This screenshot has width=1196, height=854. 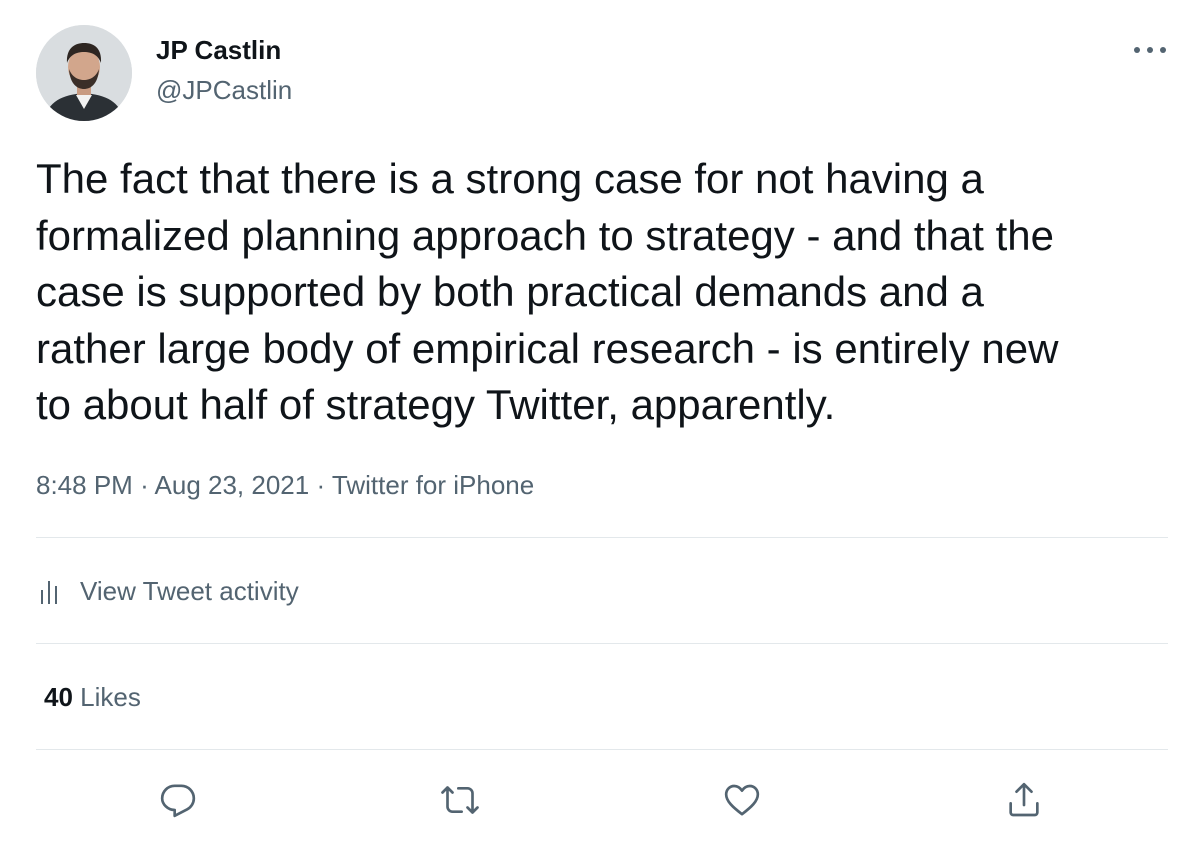 I want to click on reply-button, so click(x=178, y=800).